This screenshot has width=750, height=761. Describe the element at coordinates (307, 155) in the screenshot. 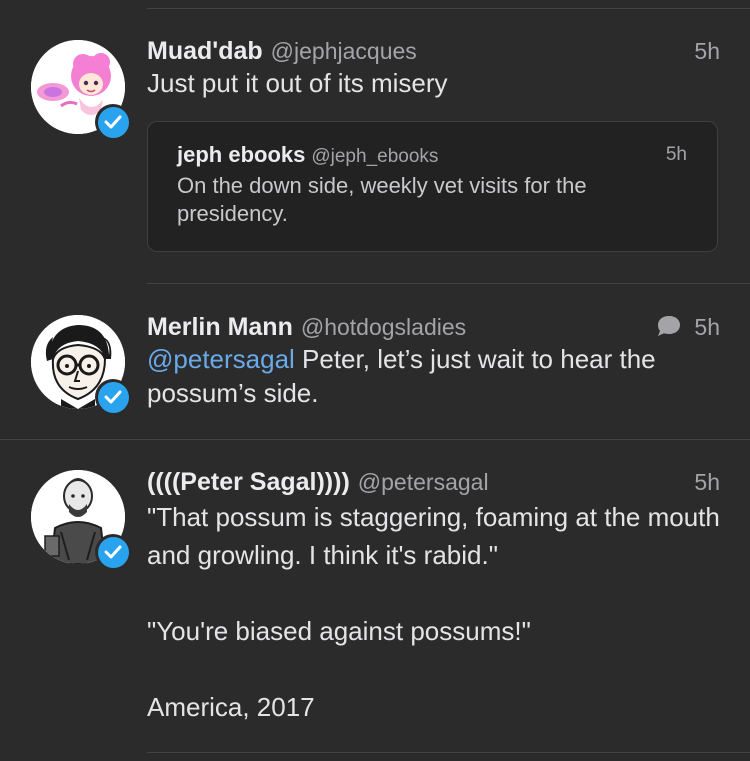

I see `quoted-tweet-header: jeph ebooks @jeph_ebooks` at that location.